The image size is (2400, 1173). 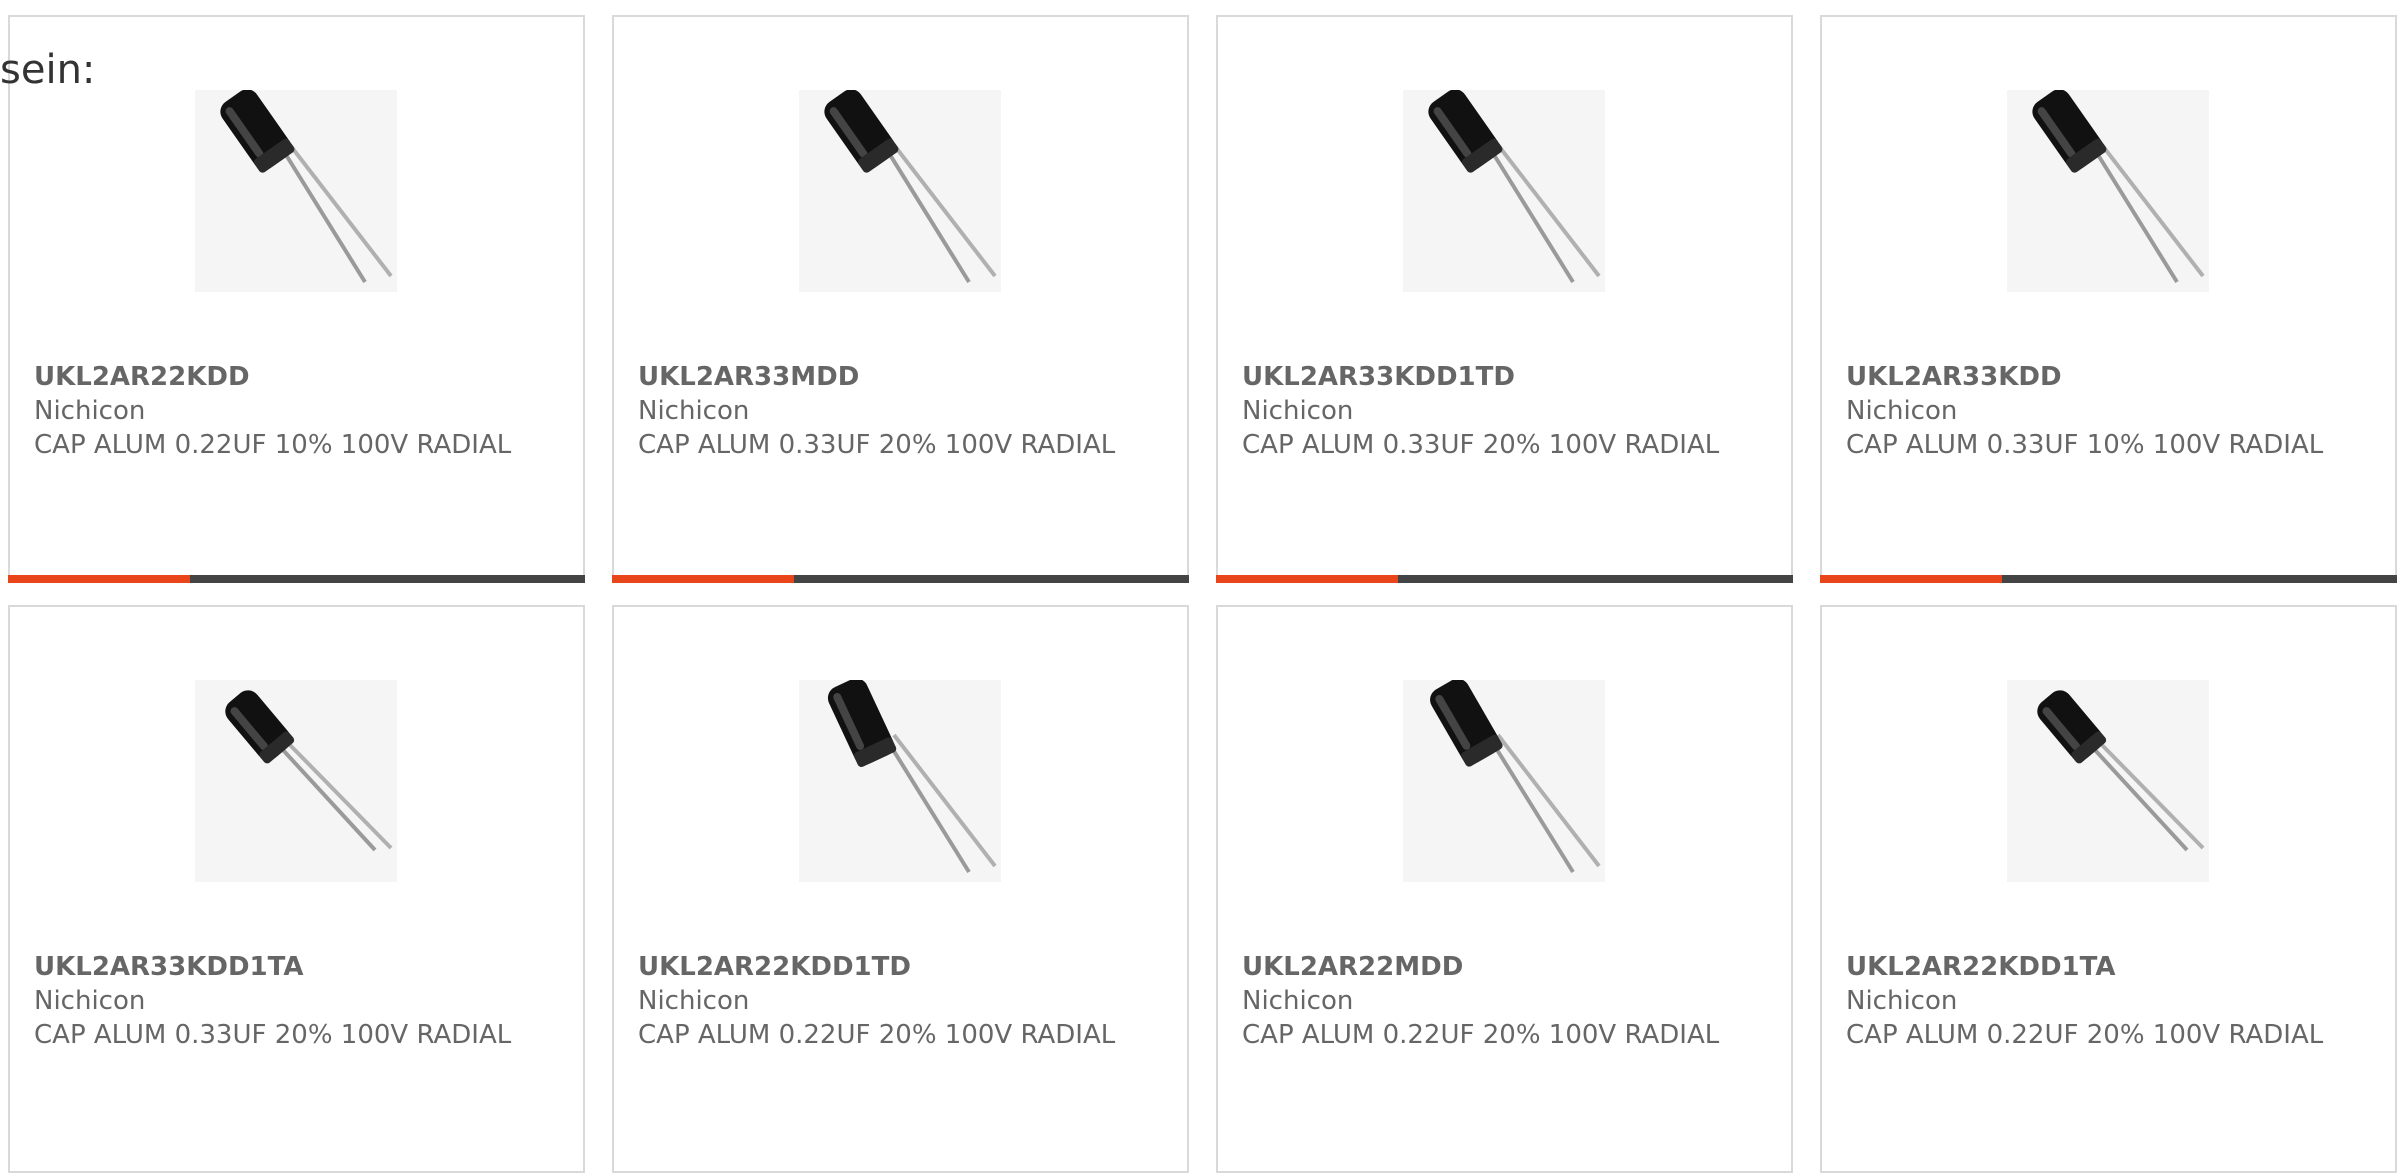 I want to click on description: CAP ALUM 0.22UF 10% 100V RADIAL, so click(x=273, y=445).